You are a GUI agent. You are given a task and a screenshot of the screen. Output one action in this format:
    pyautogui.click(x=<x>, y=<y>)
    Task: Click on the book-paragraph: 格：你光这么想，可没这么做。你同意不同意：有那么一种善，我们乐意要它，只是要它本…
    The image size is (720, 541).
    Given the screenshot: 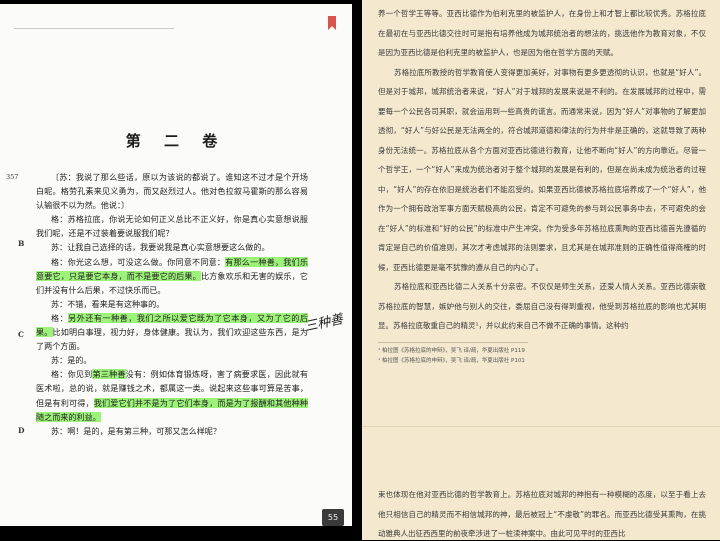 What is the action you would take?
    pyautogui.click(x=172, y=276)
    